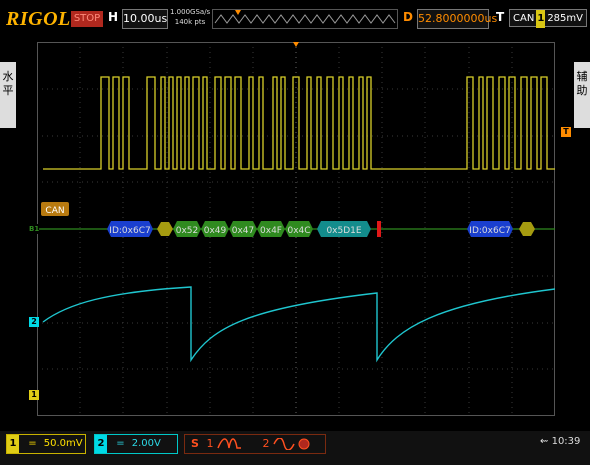  I want to click on memory-overview-strip, so click(305, 19).